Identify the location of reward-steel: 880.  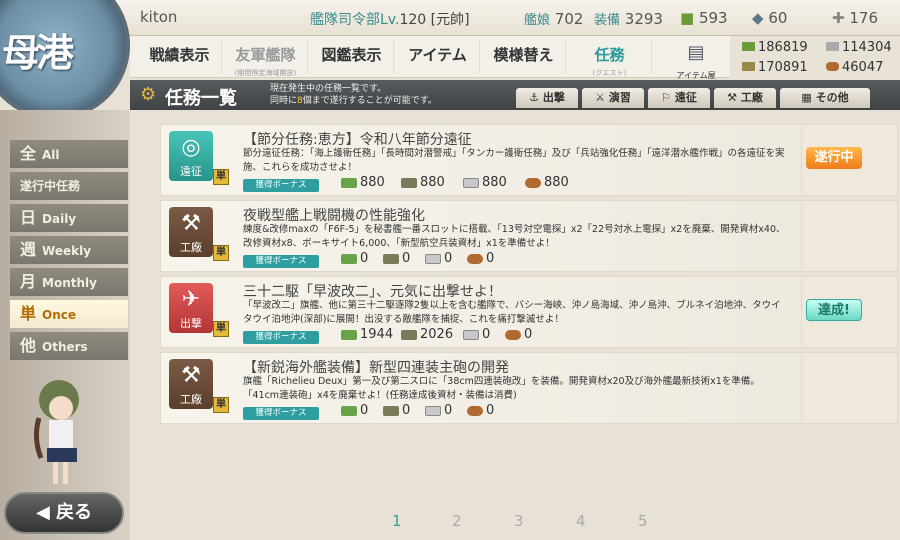
(485, 182).